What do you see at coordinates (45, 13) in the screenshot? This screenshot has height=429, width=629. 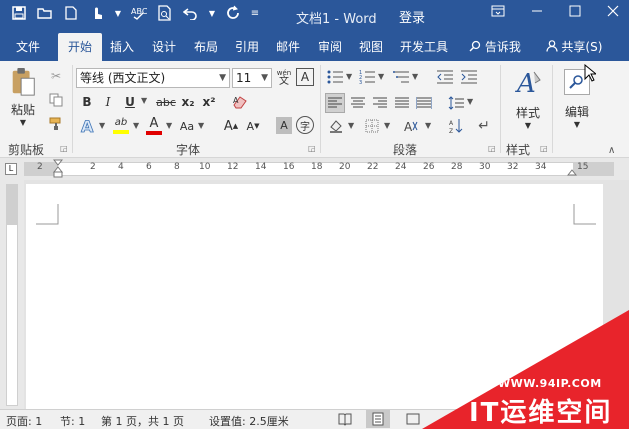 I see `open-icon` at bounding box center [45, 13].